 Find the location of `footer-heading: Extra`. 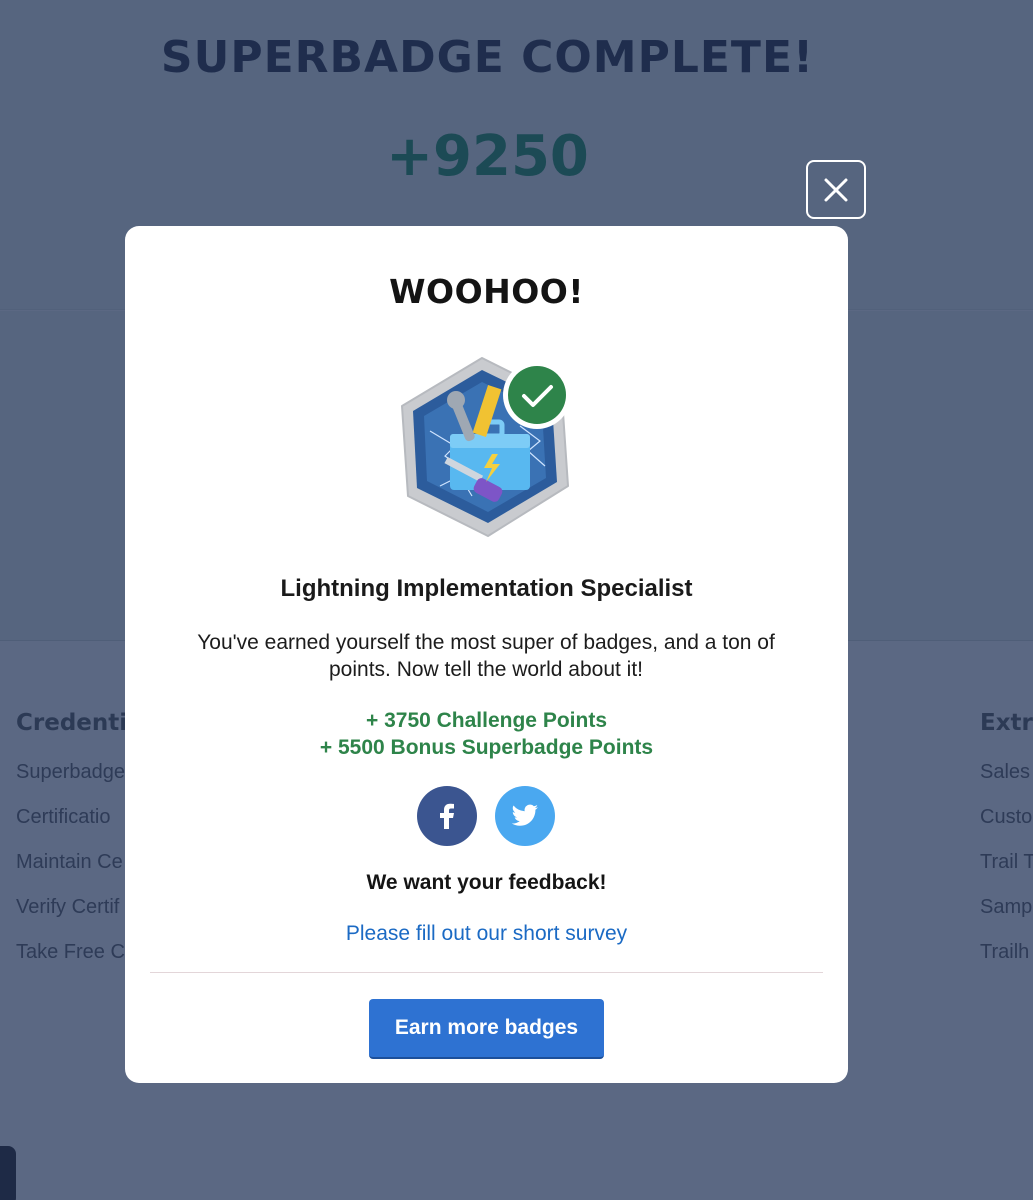

footer-heading: Extra is located at coordinates (1006, 723).